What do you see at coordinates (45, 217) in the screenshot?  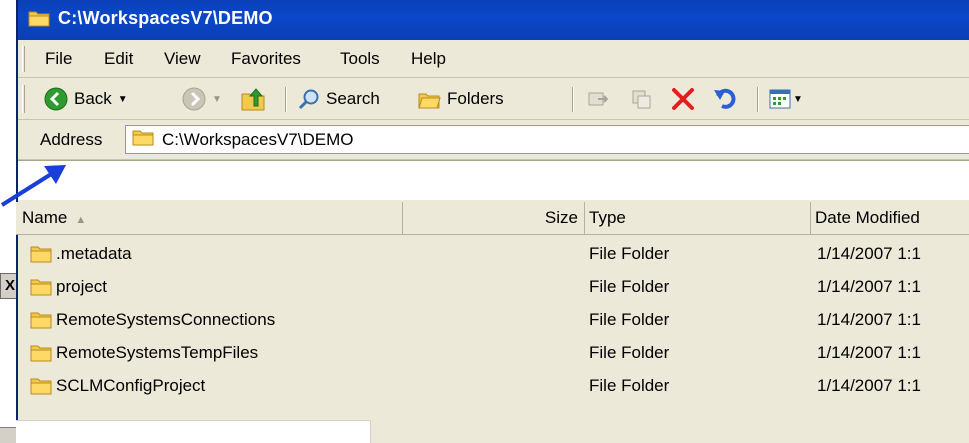 I see `column-name-label: Name` at bounding box center [45, 217].